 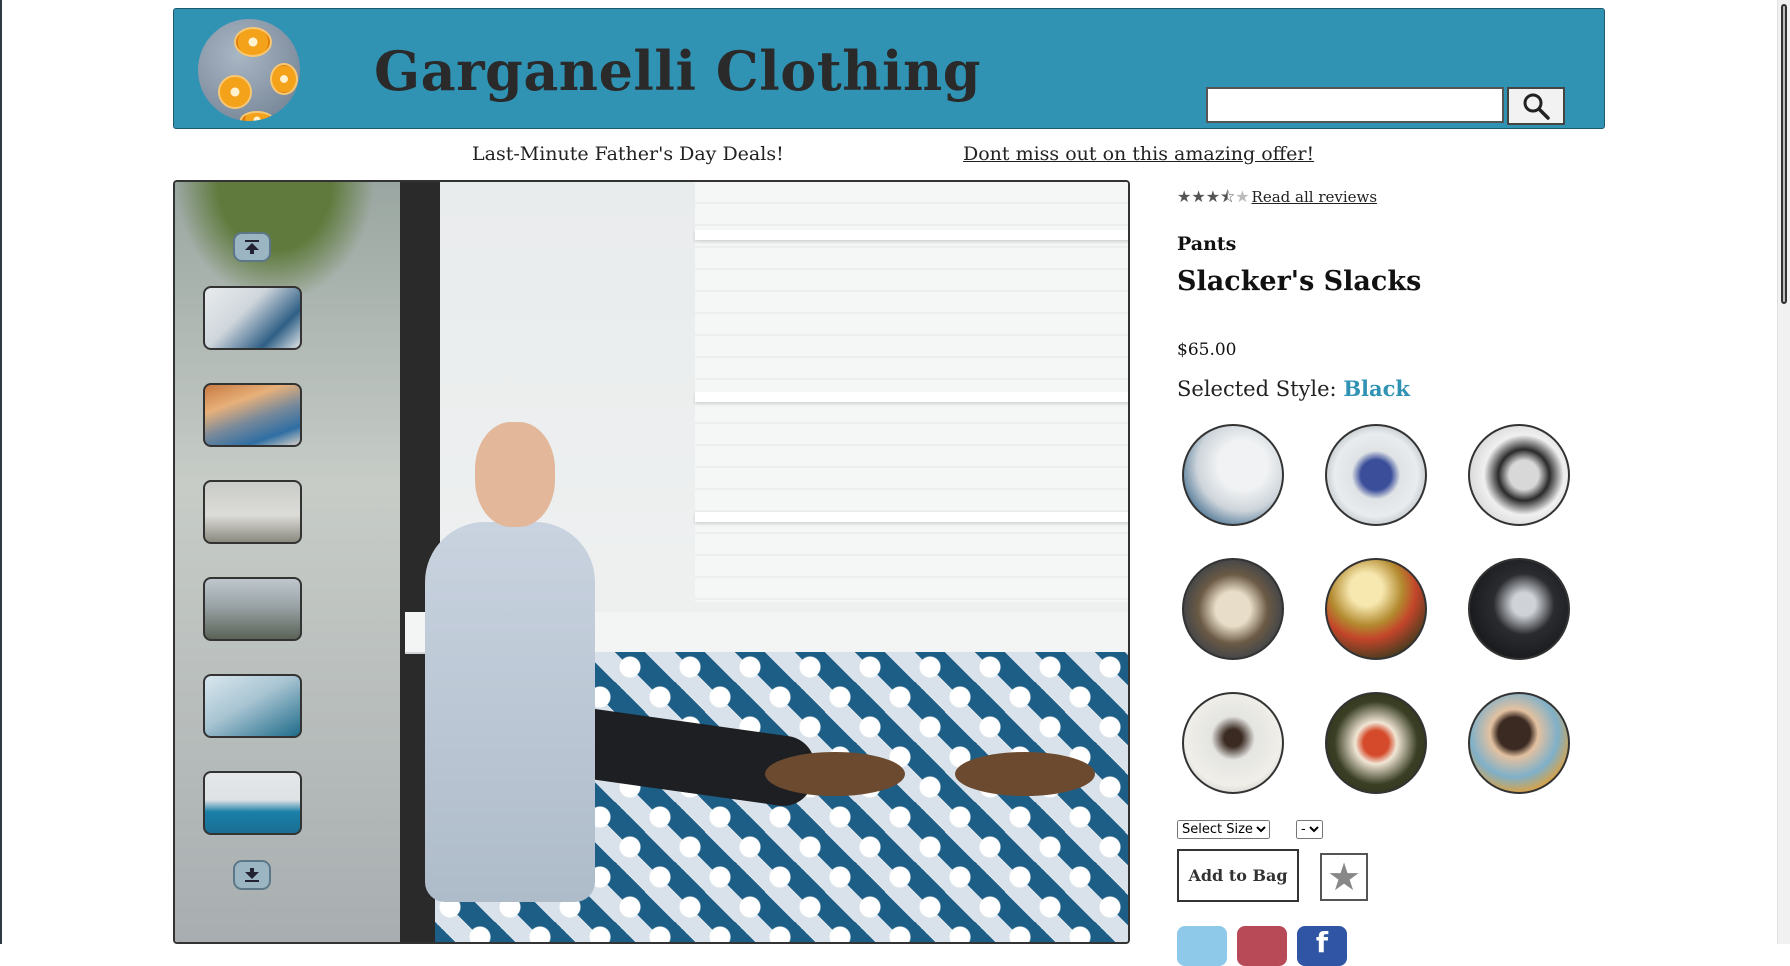 I want to click on gallery-down-button, so click(x=252, y=875).